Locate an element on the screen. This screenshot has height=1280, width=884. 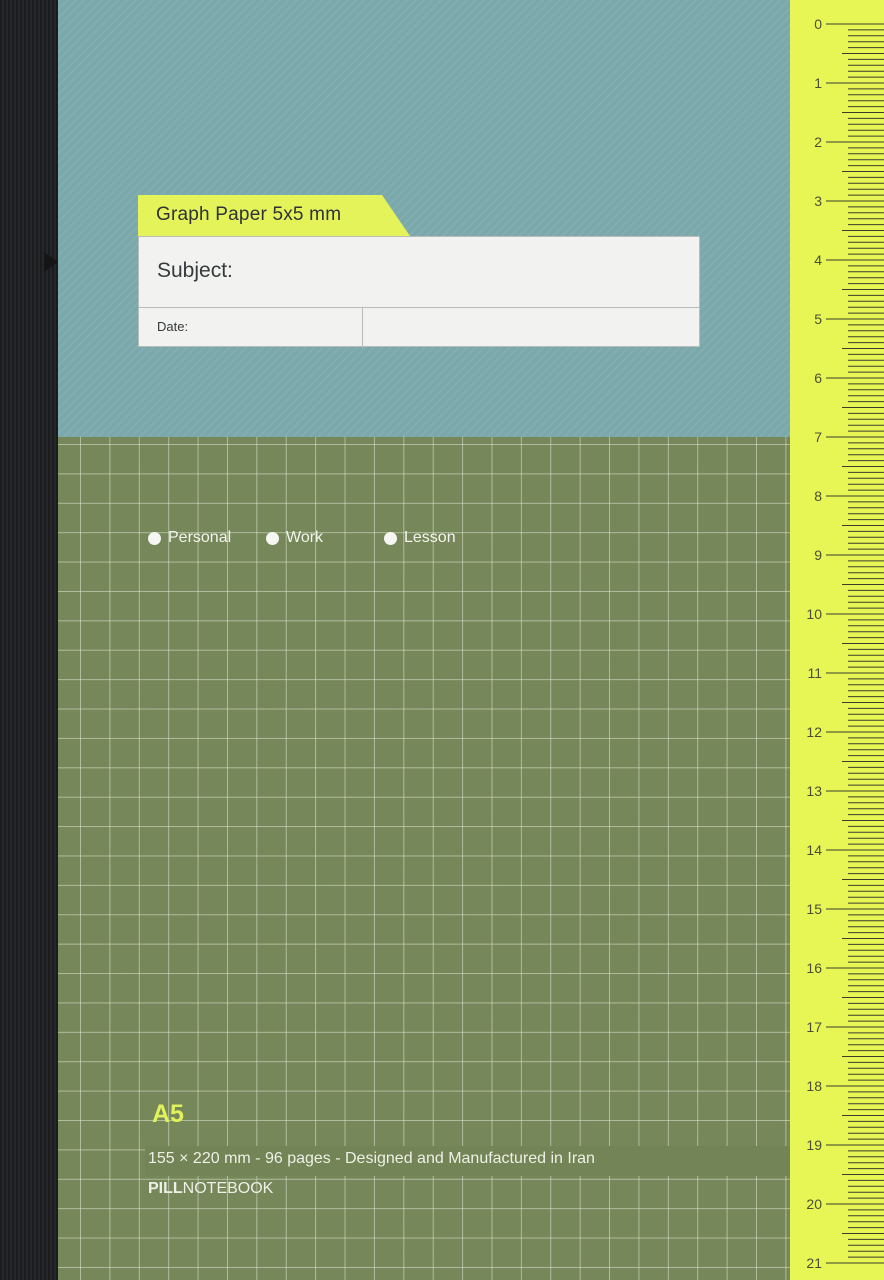
ruler-number: 5 is located at coordinates (818, 319).